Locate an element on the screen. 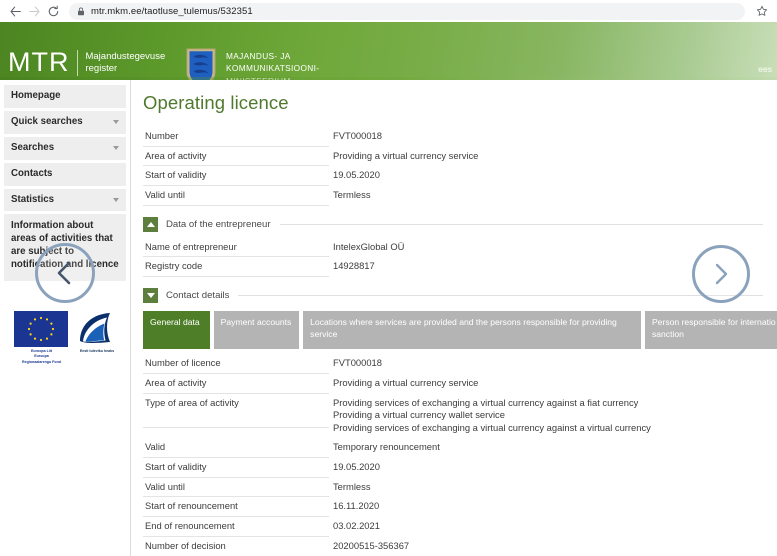  row-label: Name of entrepreneur is located at coordinates (236, 248).